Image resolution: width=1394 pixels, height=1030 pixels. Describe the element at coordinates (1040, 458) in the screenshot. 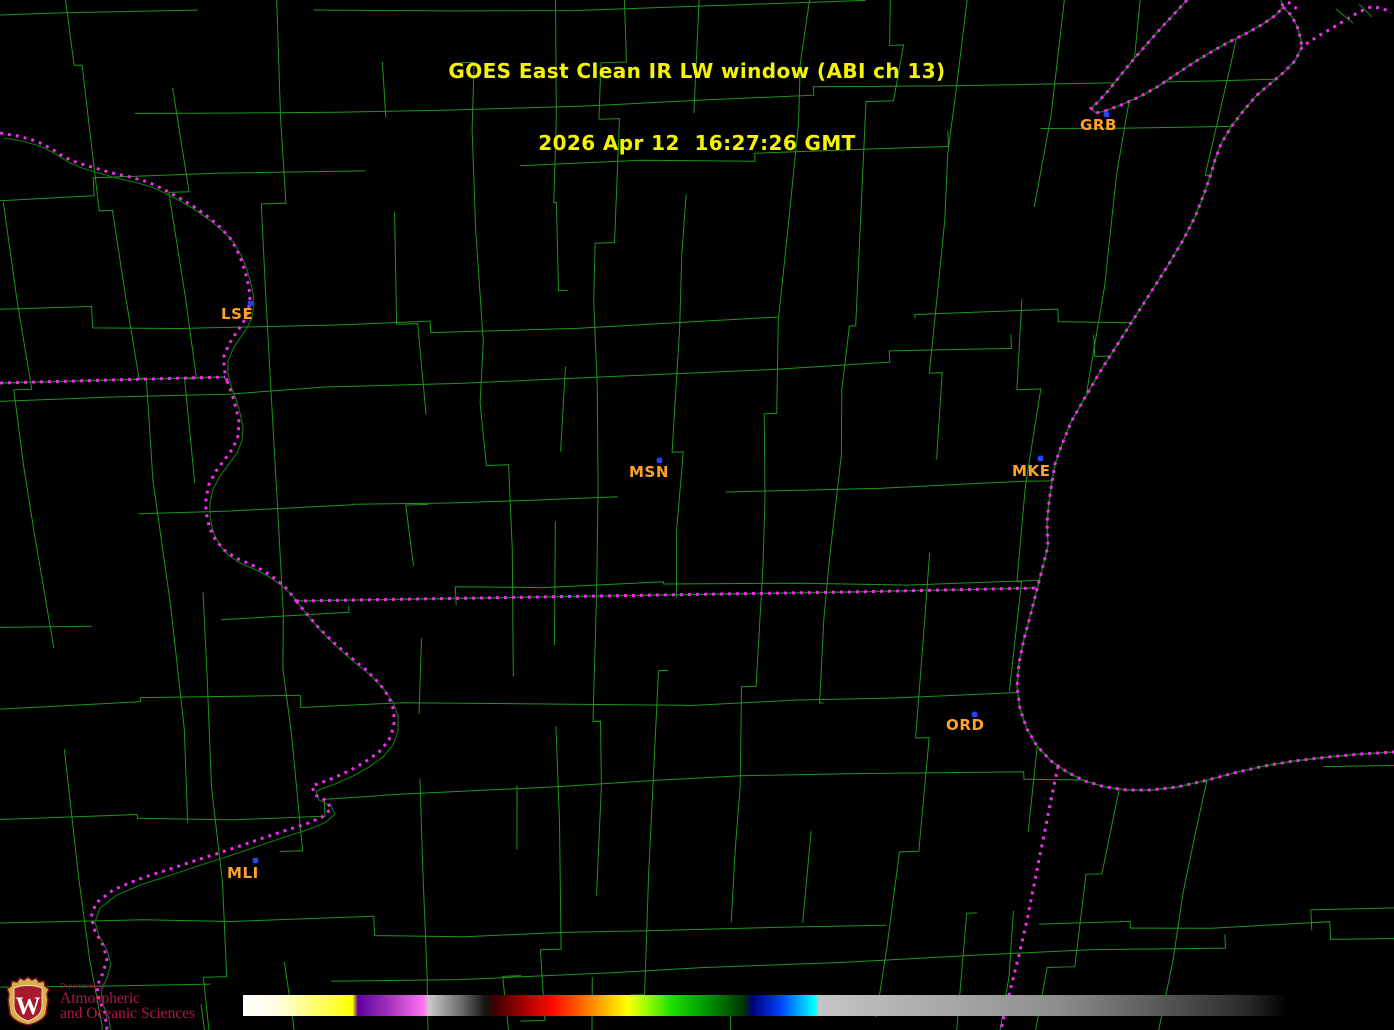

I see `station-dot-MKE` at that location.